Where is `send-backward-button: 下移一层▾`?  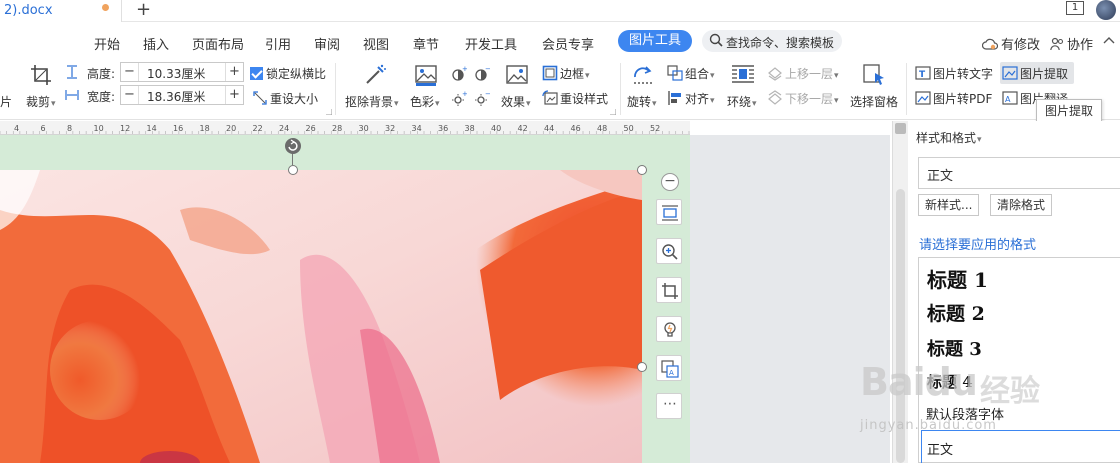 send-backward-button: 下移一层▾ is located at coordinates (803, 98).